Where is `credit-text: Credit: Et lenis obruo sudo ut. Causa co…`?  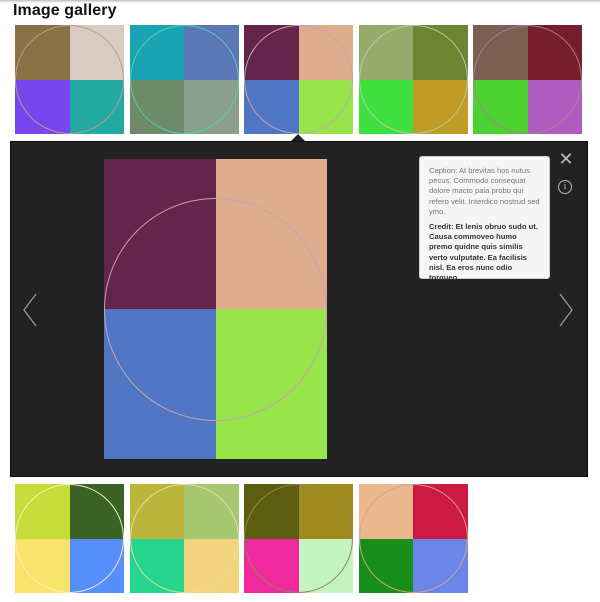 credit-text: Credit: Et lenis obruo sudo ut. Causa co… is located at coordinates (483, 252).